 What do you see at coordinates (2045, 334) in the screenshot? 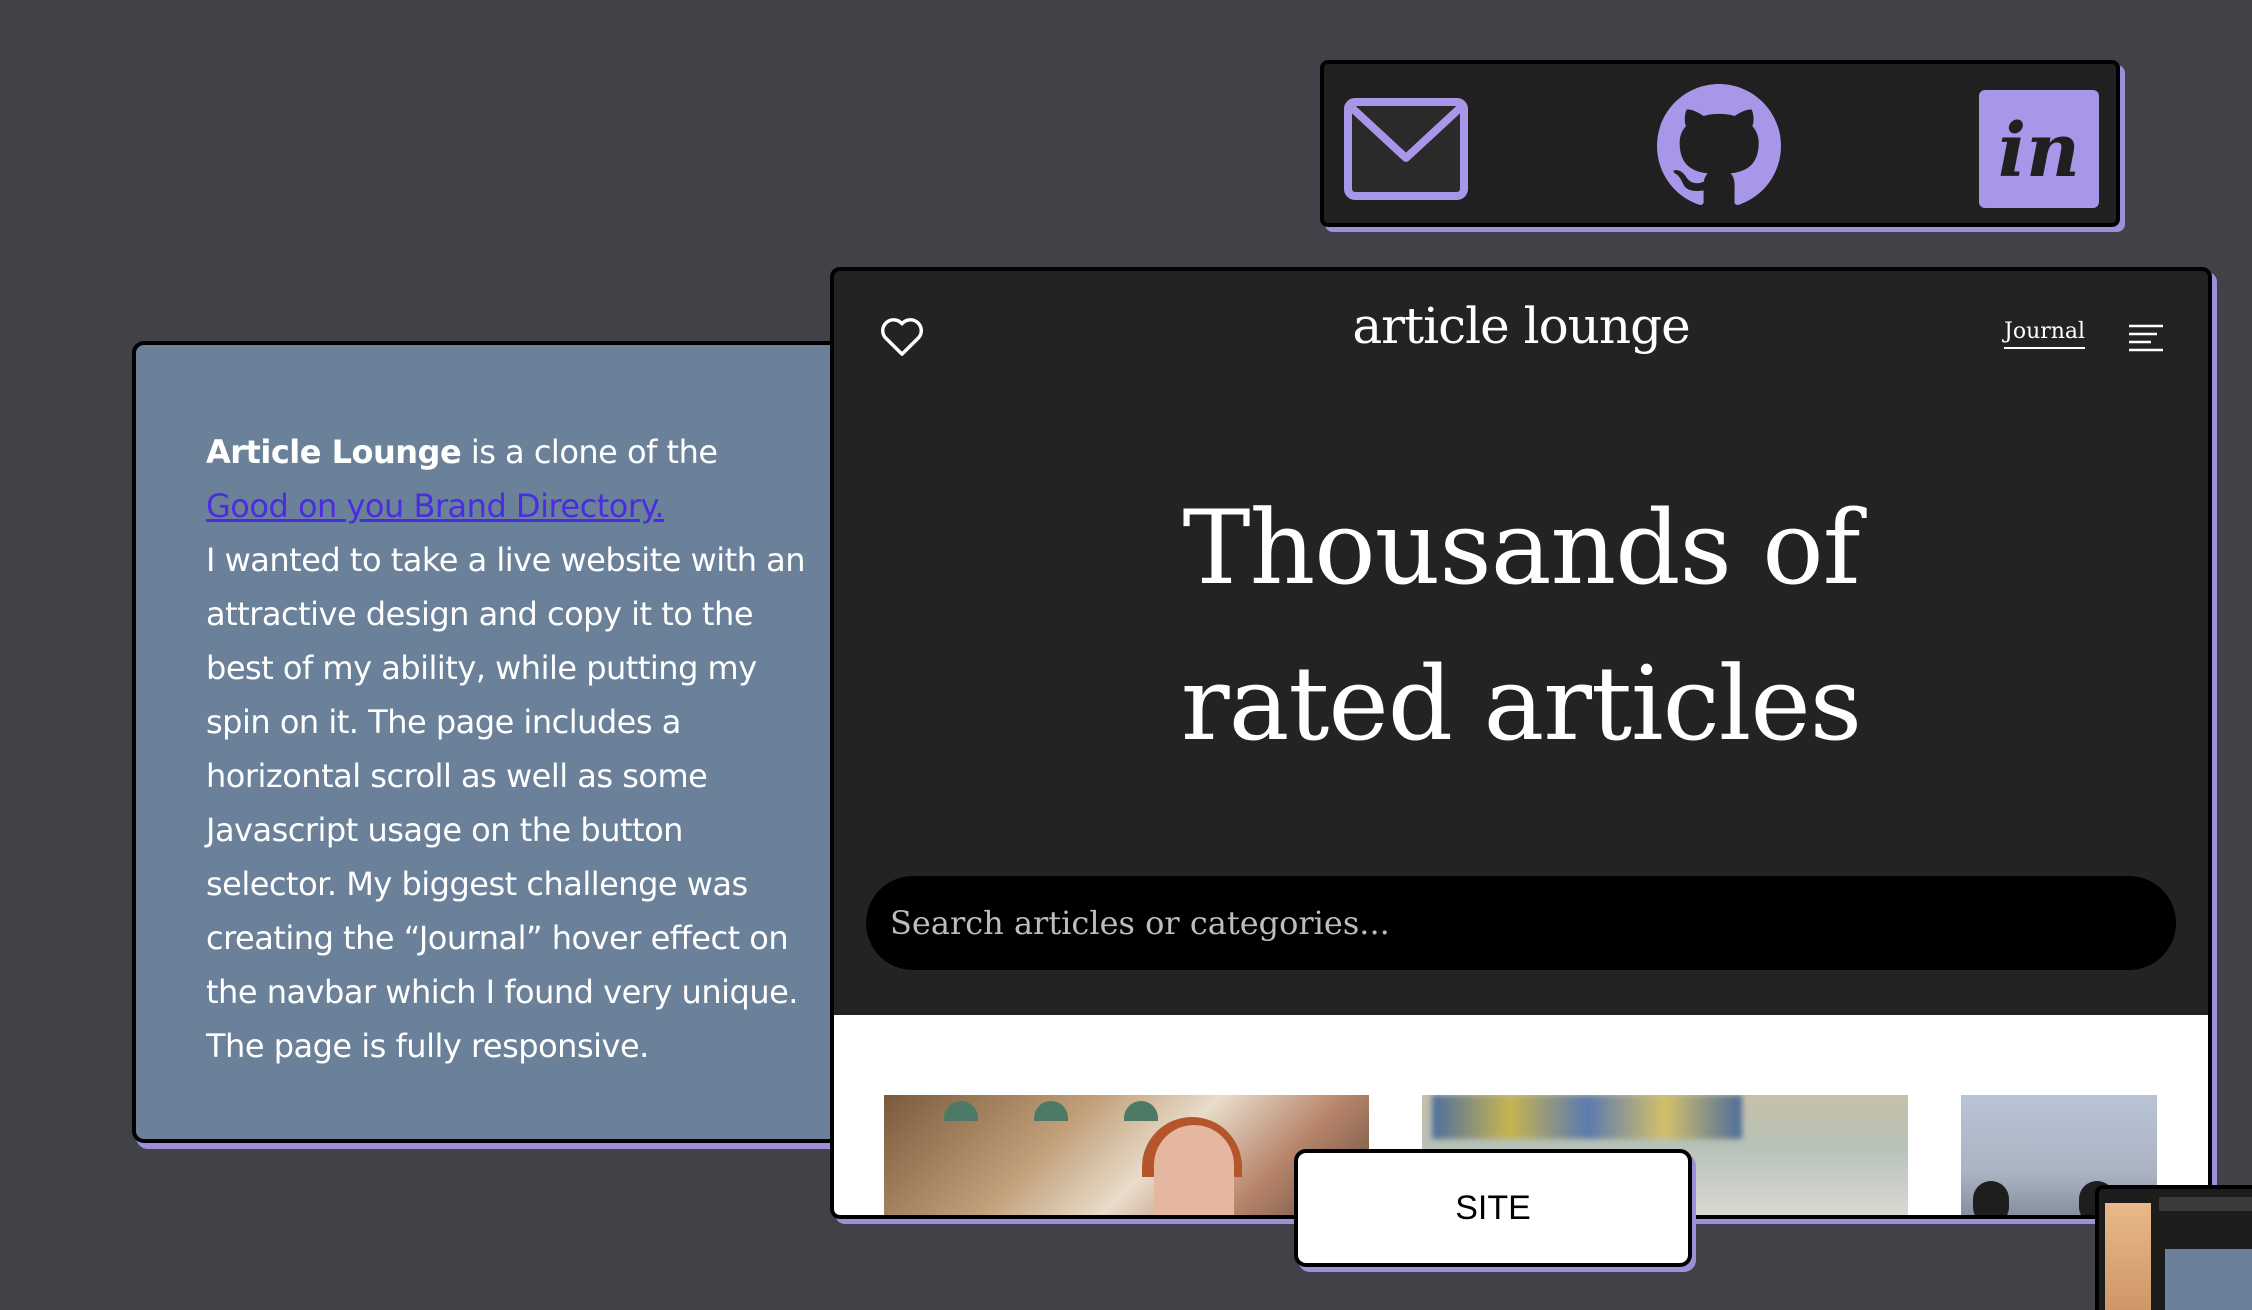
I see `journal-nav-link: Journal` at bounding box center [2045, 334].